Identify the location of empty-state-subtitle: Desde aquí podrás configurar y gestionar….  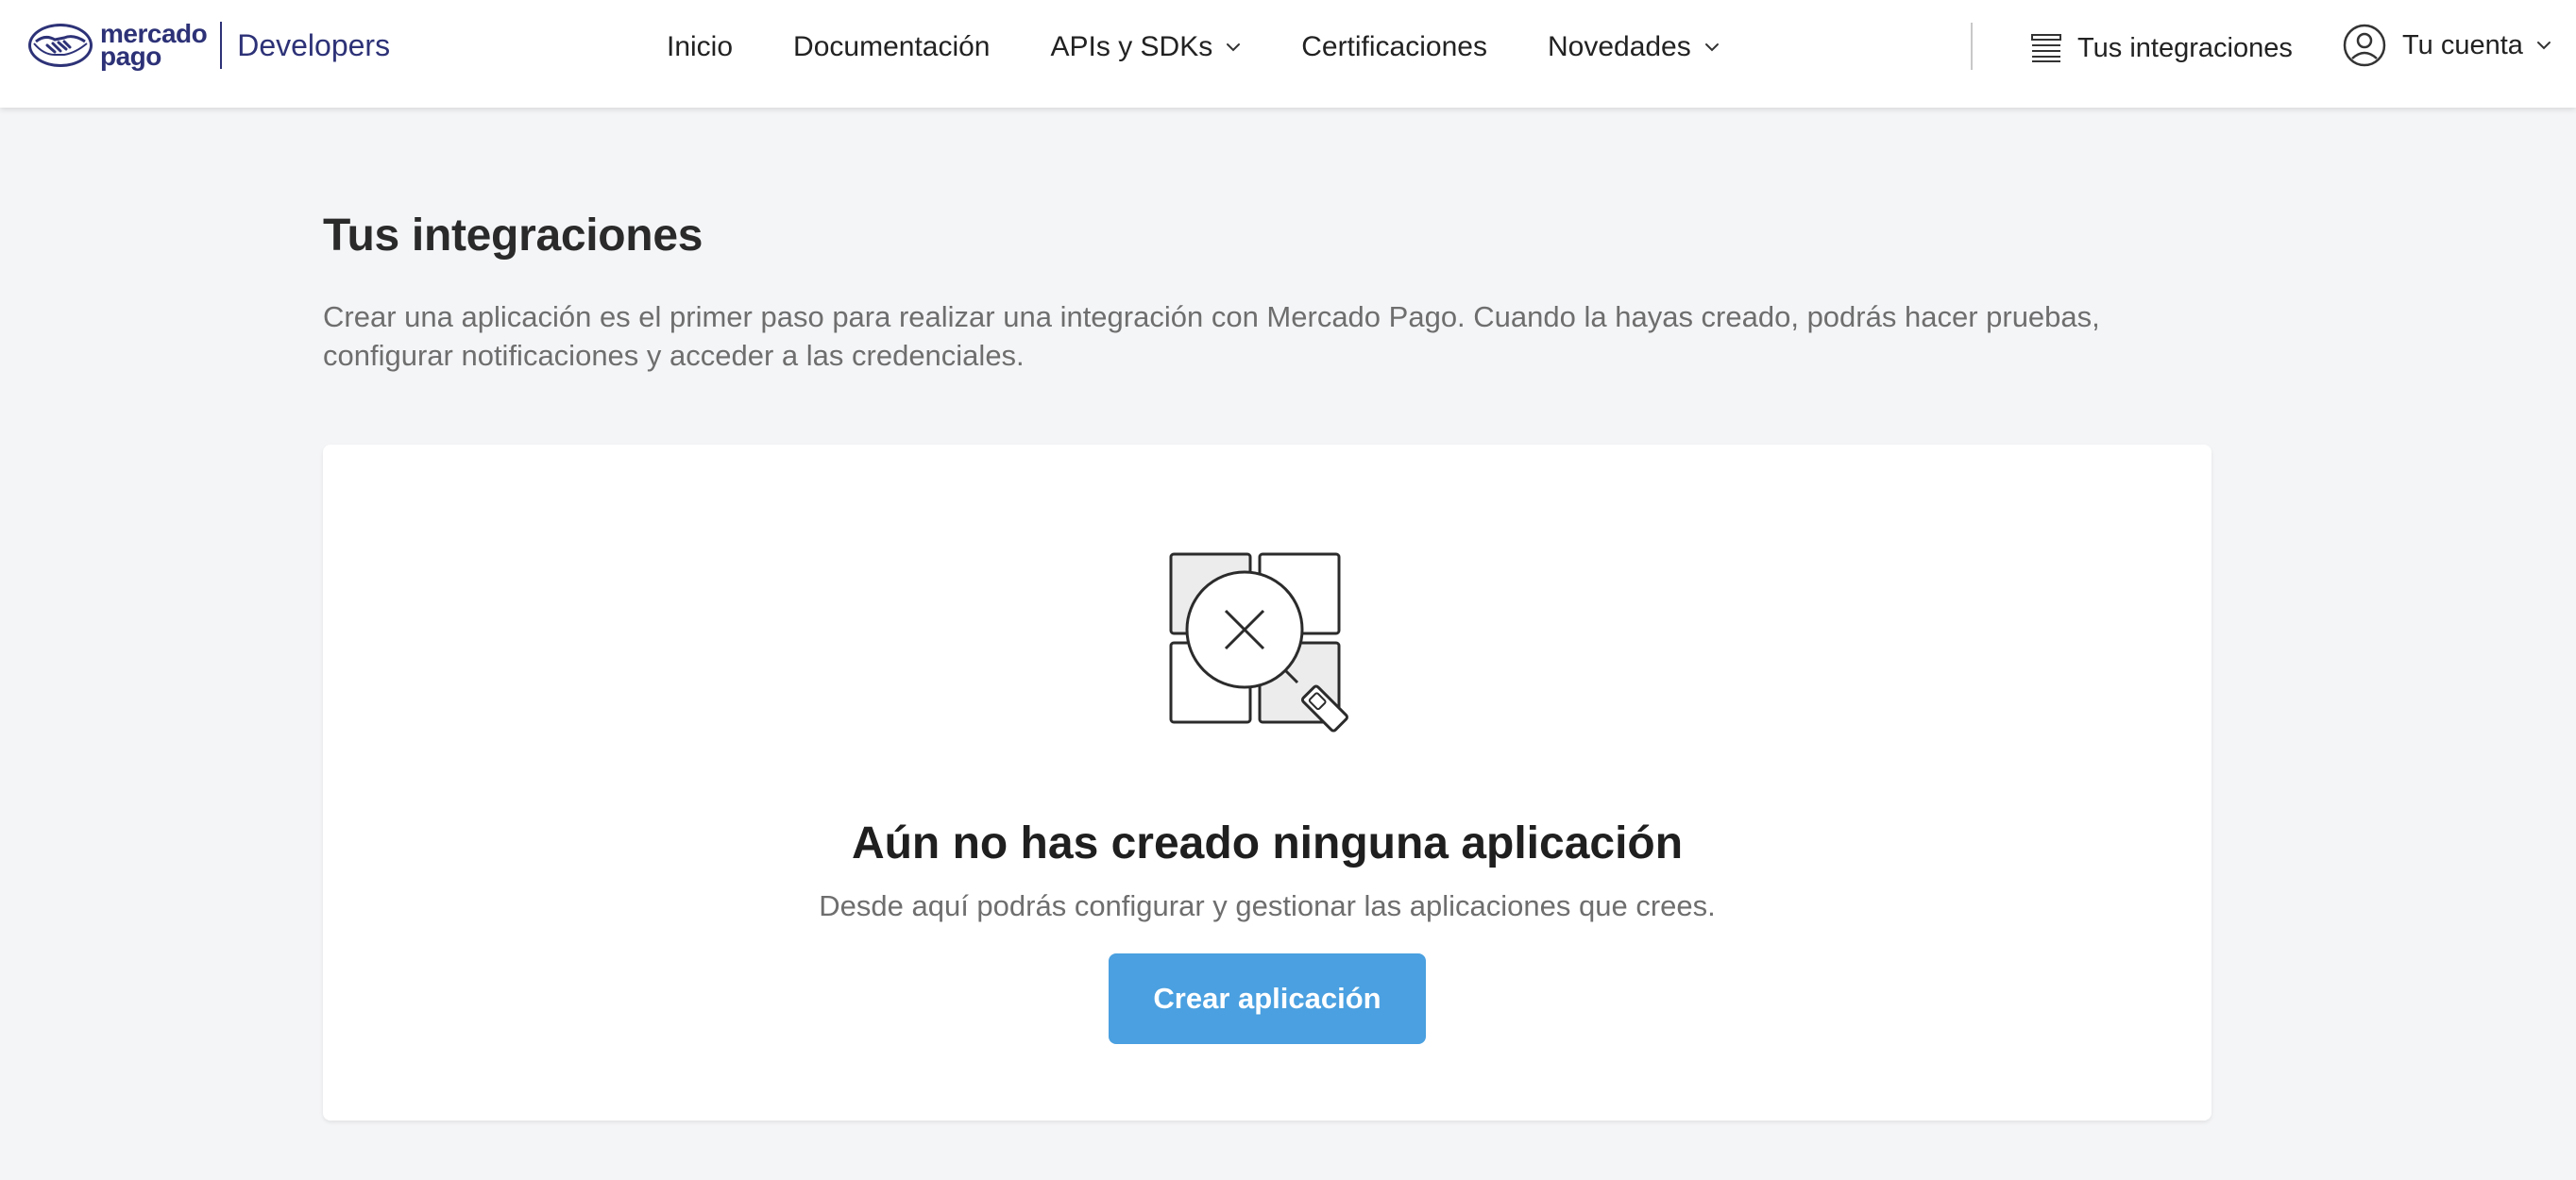
(1267, 905).